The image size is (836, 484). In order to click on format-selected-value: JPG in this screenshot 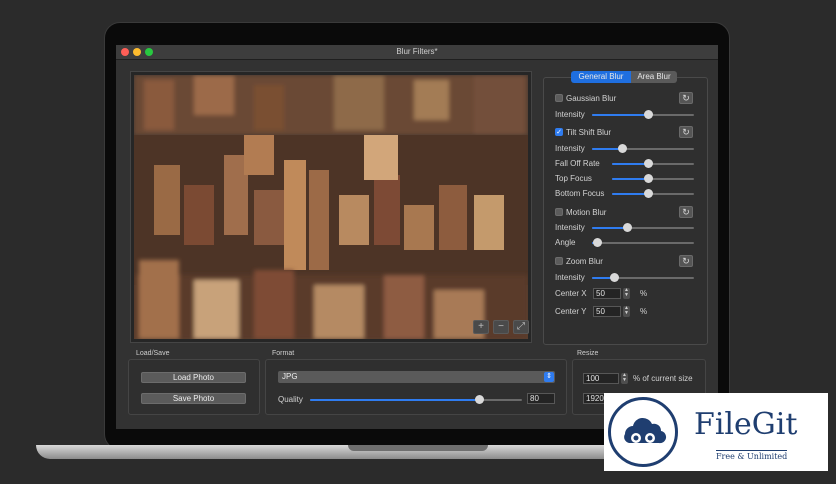, I will do `click(290, 376)`.